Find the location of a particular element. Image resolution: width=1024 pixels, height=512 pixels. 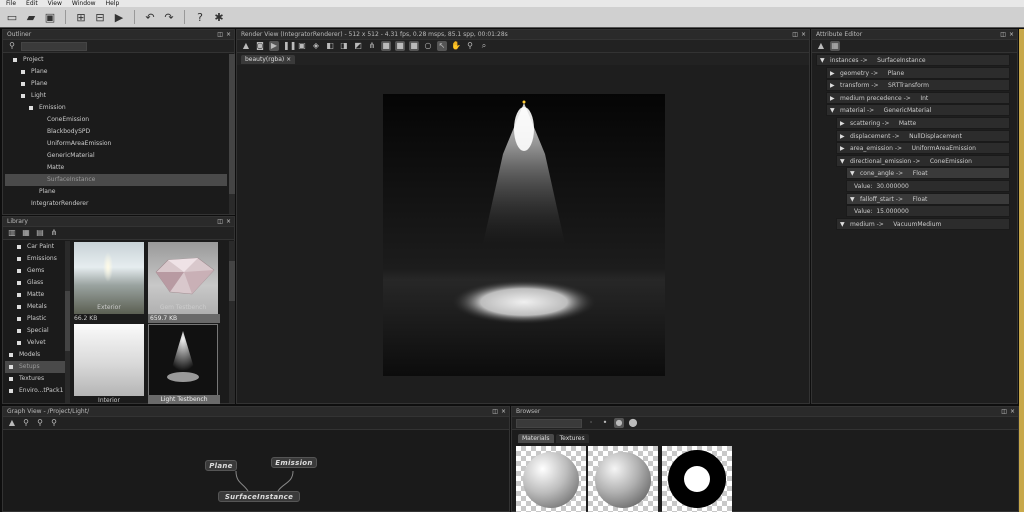

attribute-row: ▶ medium precedence -> Int is located at coordinates (918, 98).